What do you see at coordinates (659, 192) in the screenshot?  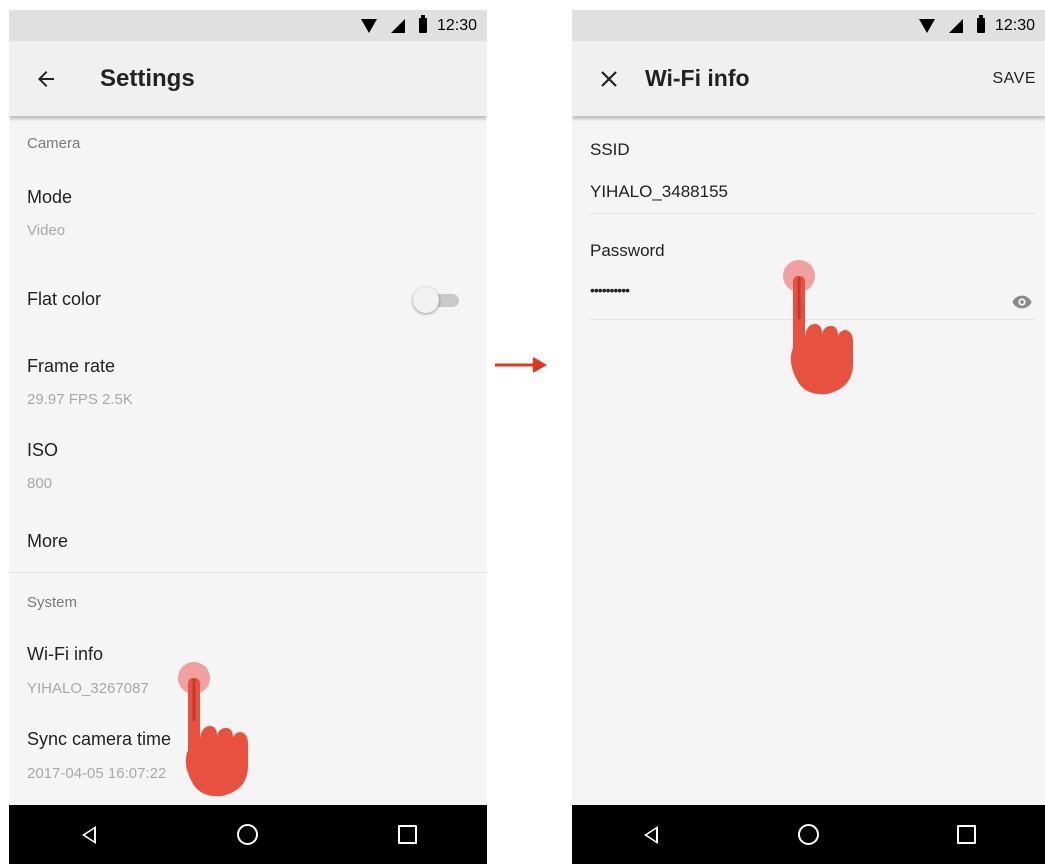 I see `ssid-field: YIHALO_3488155` at bounding box center [659, 192].